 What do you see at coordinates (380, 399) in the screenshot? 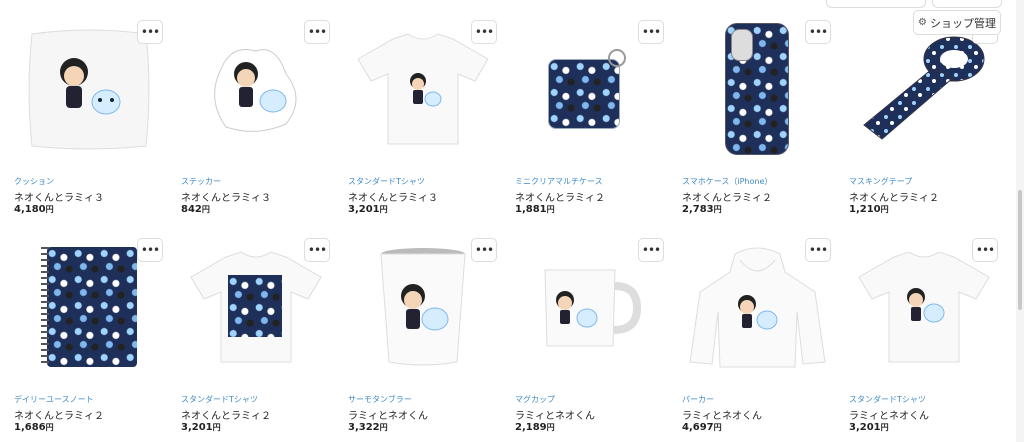
I see `product-category: サーモタンブラー` at bounding box center [380, 399].